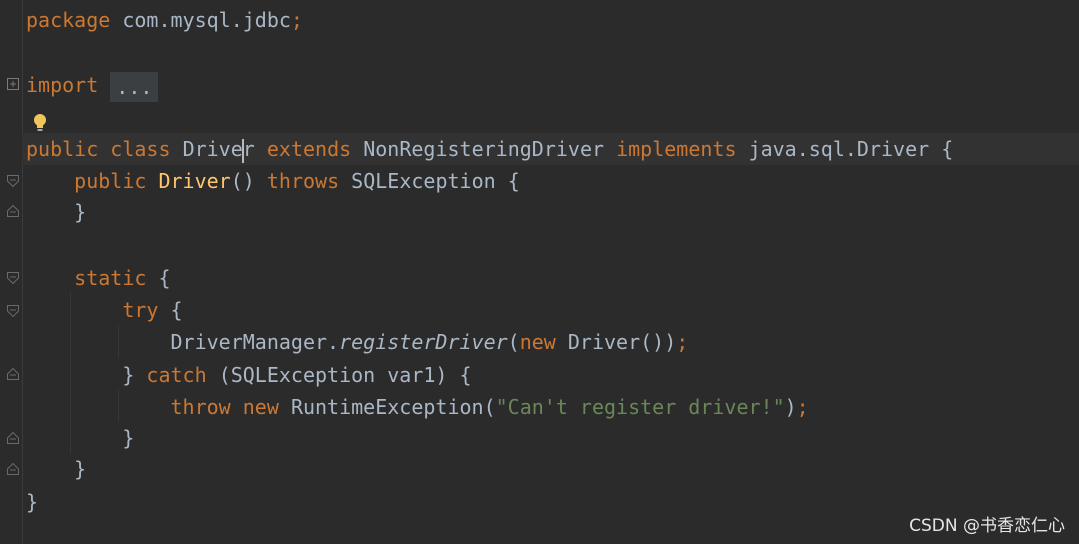 This screenshot has height=544, width=1079. Describe the element at coordinates (200, 407) in the screenshot. I see `keyword: throw` at that location.